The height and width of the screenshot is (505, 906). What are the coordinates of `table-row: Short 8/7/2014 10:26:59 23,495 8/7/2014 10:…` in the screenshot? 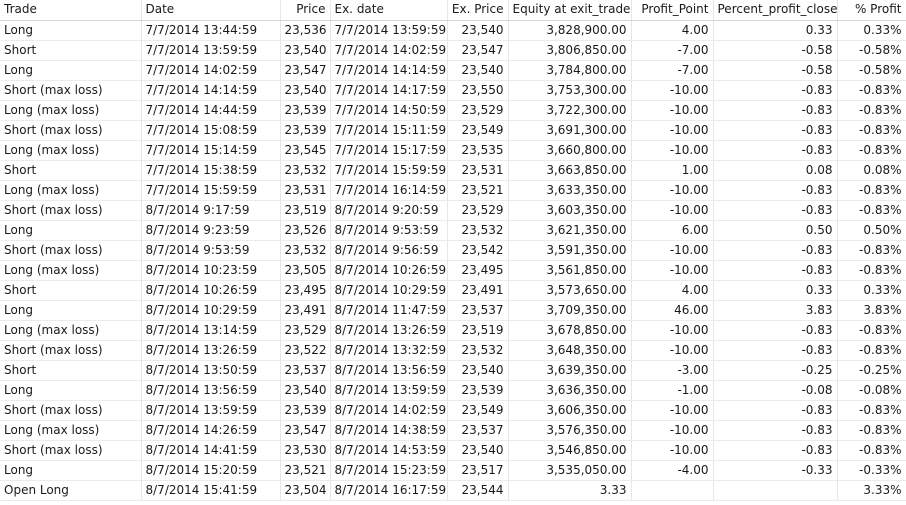 It's located at (453, 290).